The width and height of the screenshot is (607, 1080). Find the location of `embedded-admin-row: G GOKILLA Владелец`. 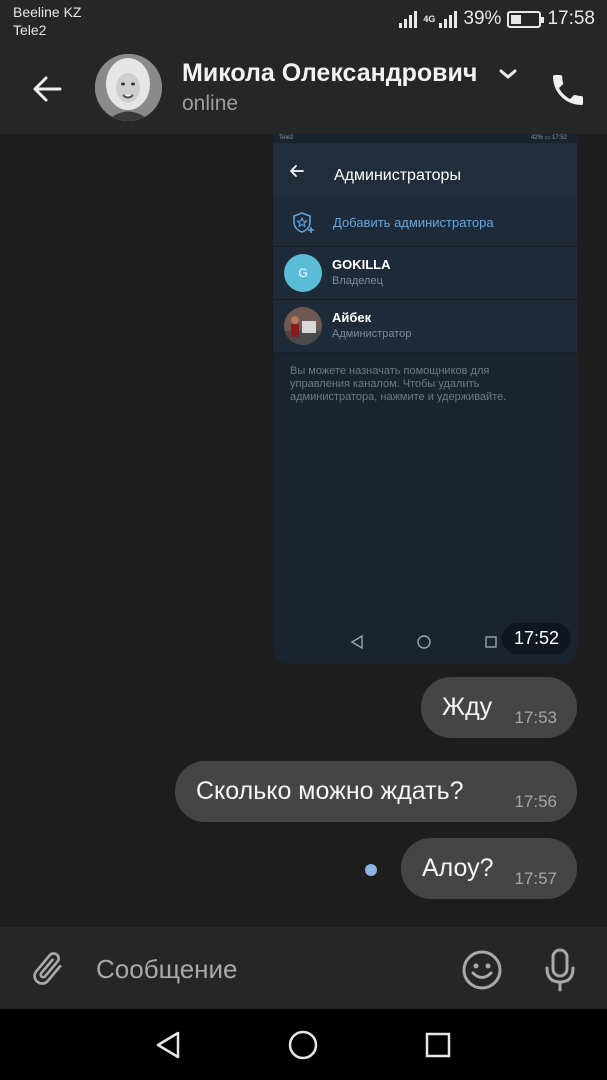

embedded-admin-row: G GOKILLA Владелец is located at coordinates (425, 273).